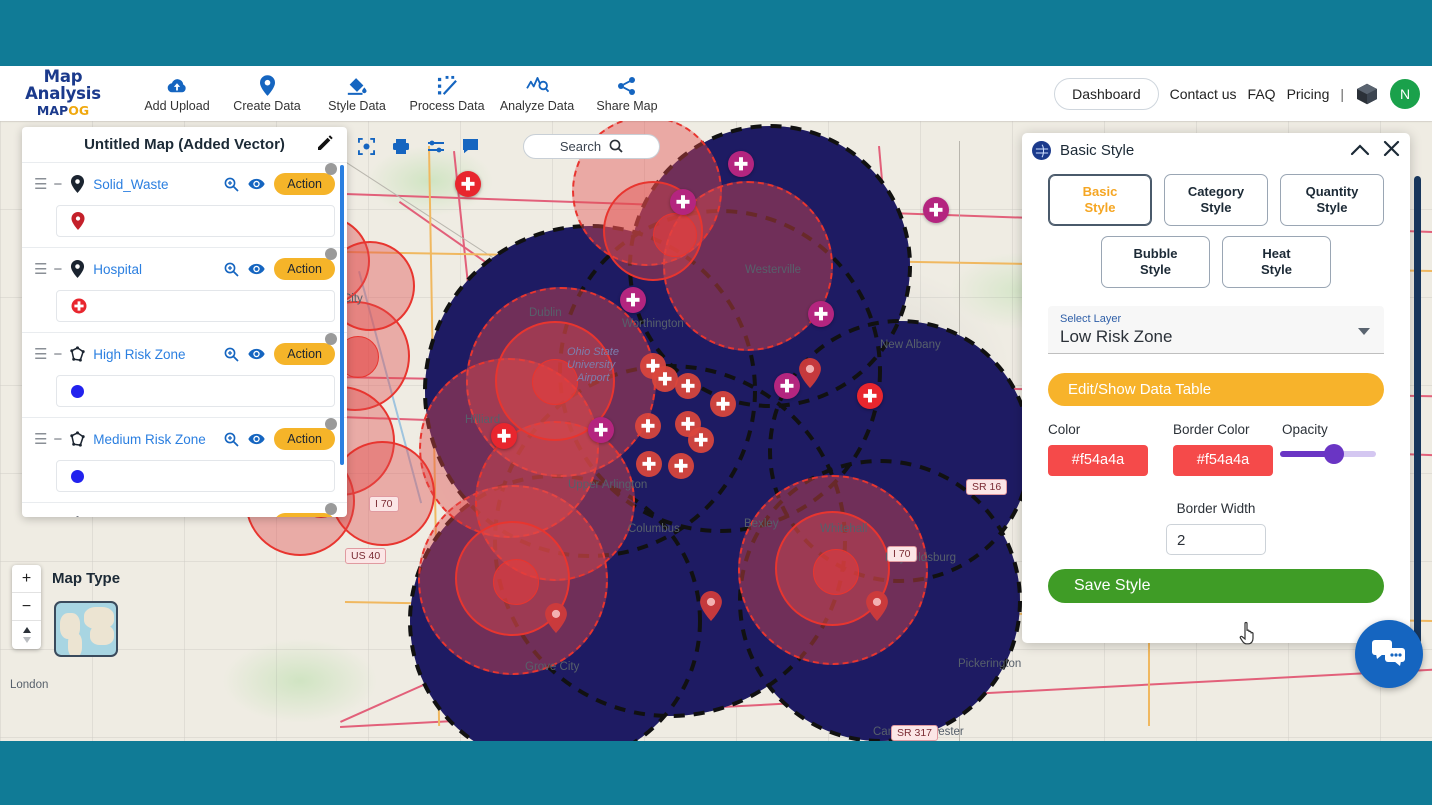  What do you see at coordinates (1334, 454) in the screenshot?
I see `opacity-slider-knob` at bounding box center [1334, 454].